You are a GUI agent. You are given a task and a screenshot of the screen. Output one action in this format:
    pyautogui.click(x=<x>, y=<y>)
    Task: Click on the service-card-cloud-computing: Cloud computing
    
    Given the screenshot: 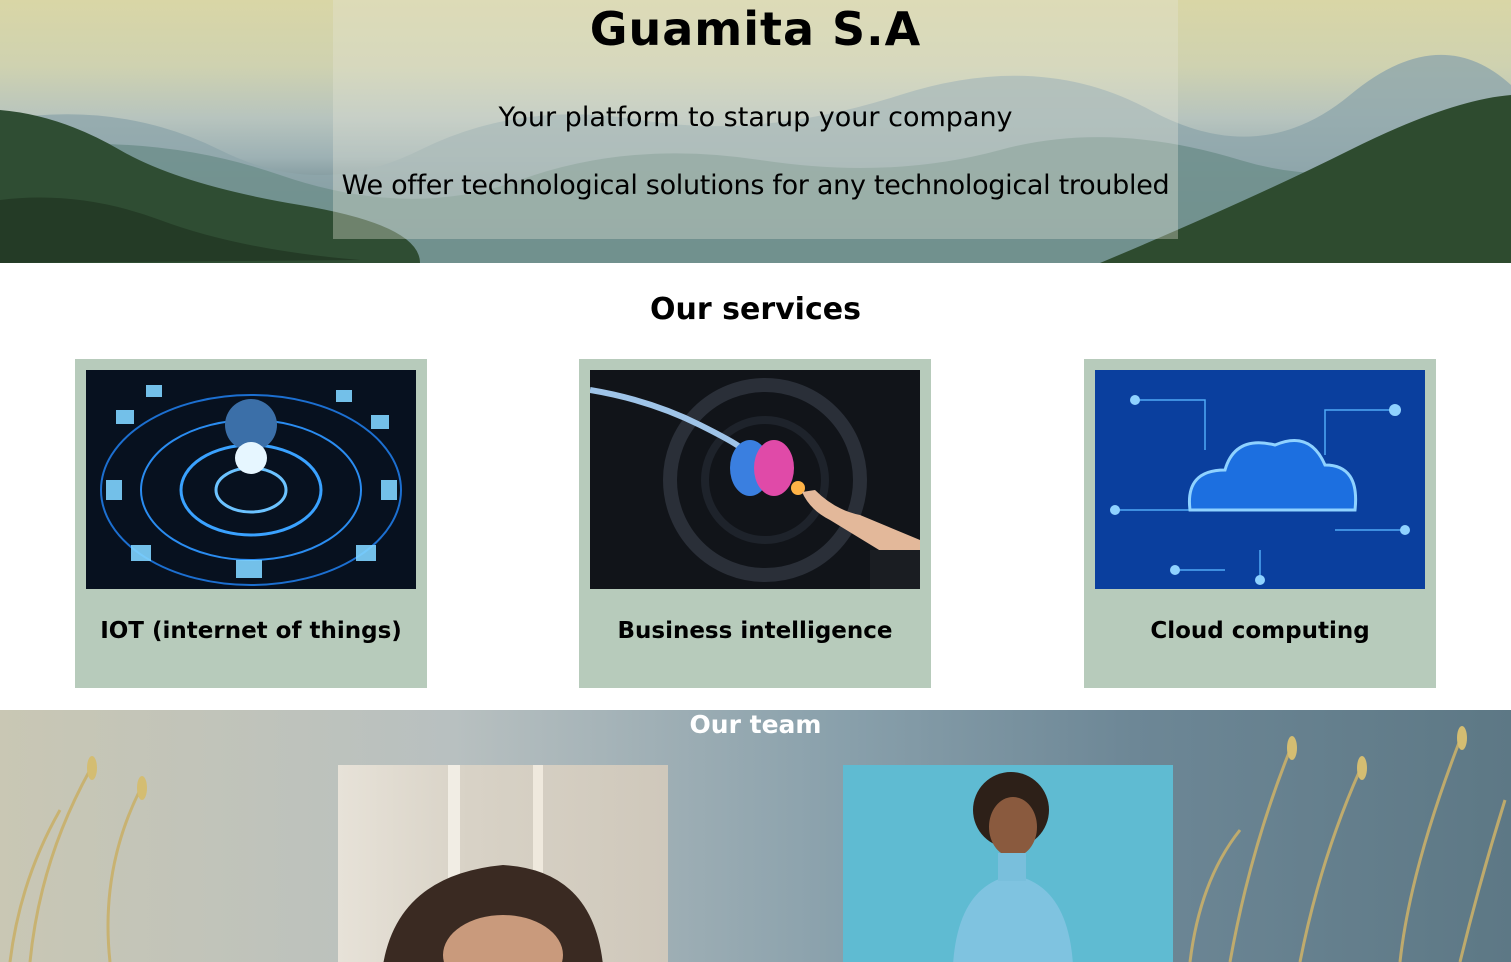 What is the action you would take?
    pyautogui.click(x=1260, y=523)
    